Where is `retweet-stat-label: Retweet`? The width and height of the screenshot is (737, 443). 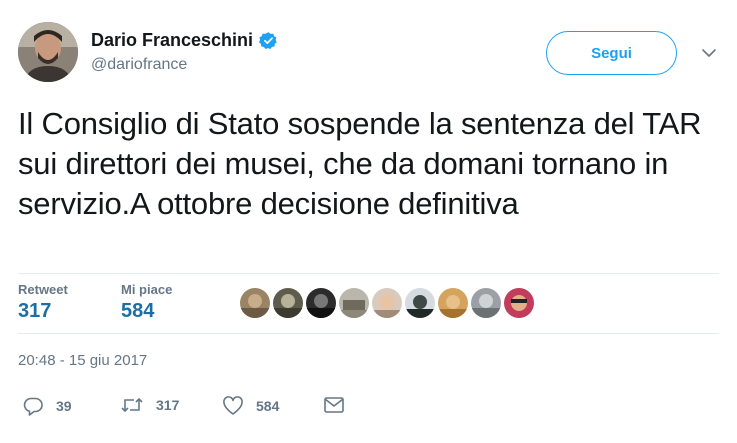
retweet-stat-label: Retweet is located at coordinates (43, 289).